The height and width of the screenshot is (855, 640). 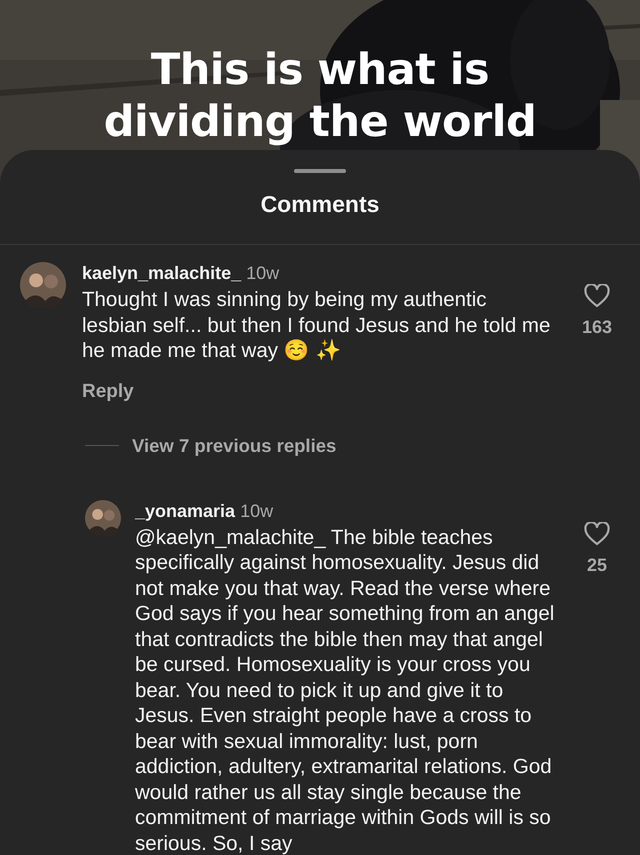 I want to click on username-link: _yonamaria, so click(x=185, y=510).